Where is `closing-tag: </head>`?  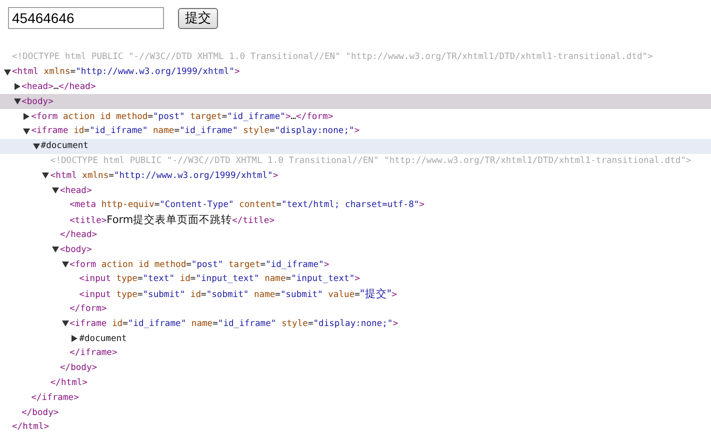
closing-tag: </head> is located at coordinates (79, 235).